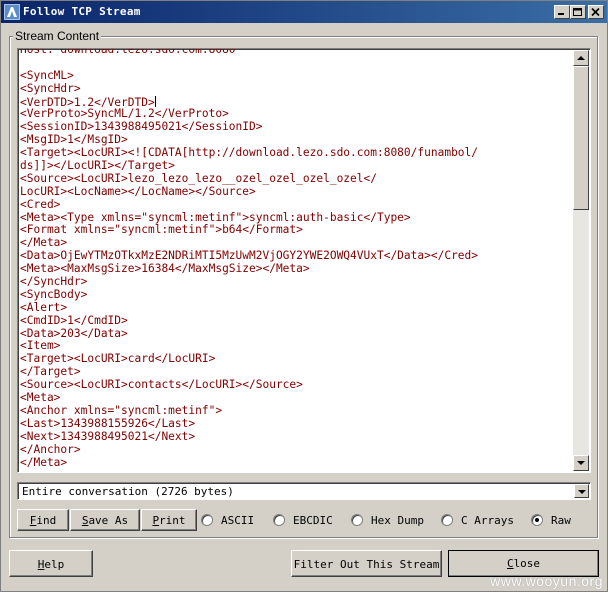  I want to click on stream-line: </Anchor>, so click(50, 449).